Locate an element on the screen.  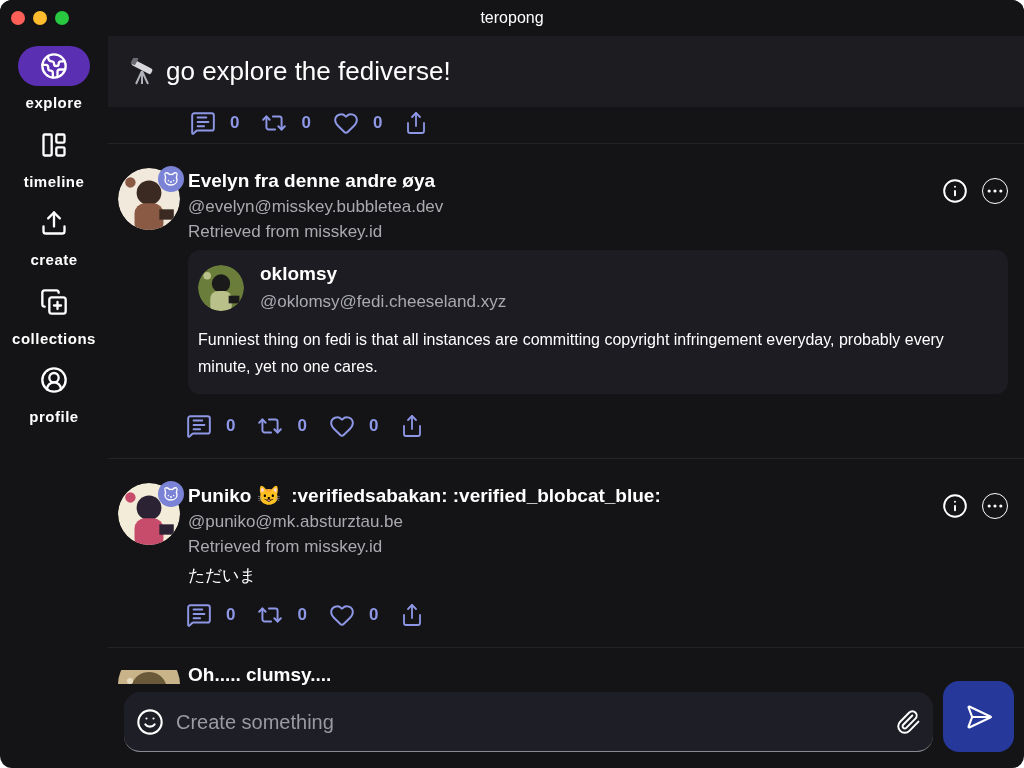
send-button is located at coordinates (978, 716).